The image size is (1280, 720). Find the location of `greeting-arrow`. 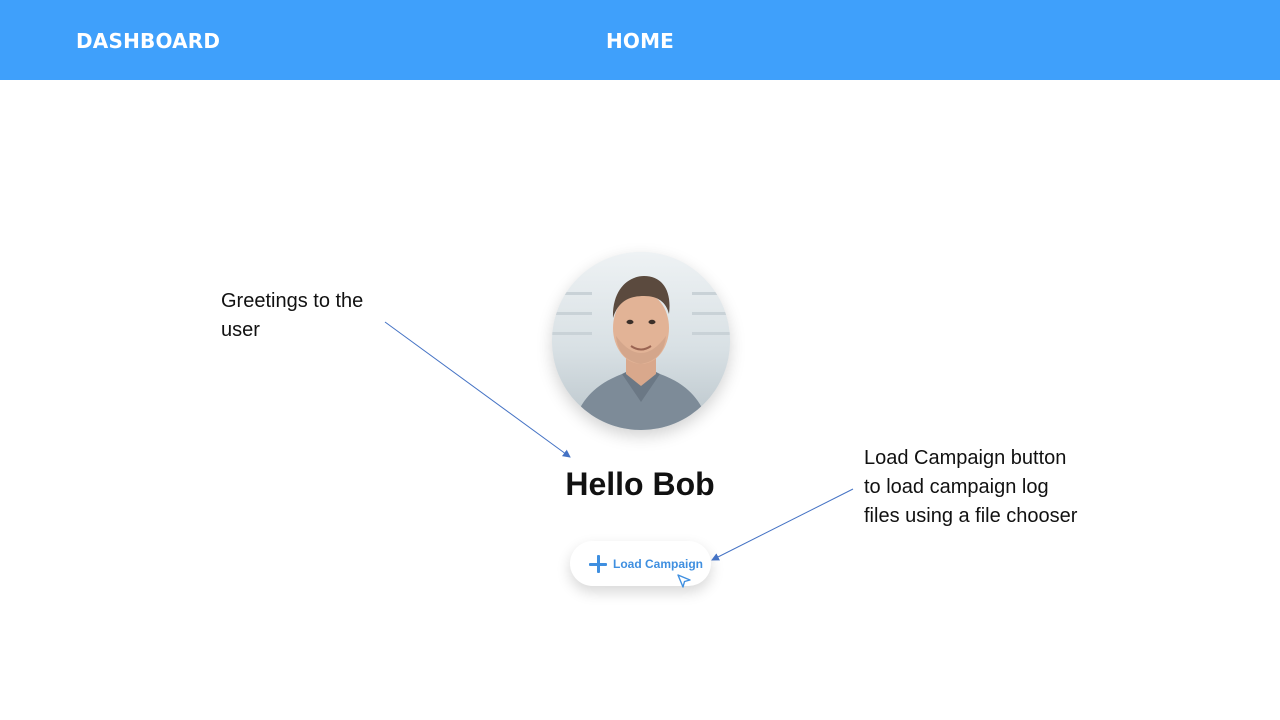

greeting-arrow is located at coordinates (477, 389).